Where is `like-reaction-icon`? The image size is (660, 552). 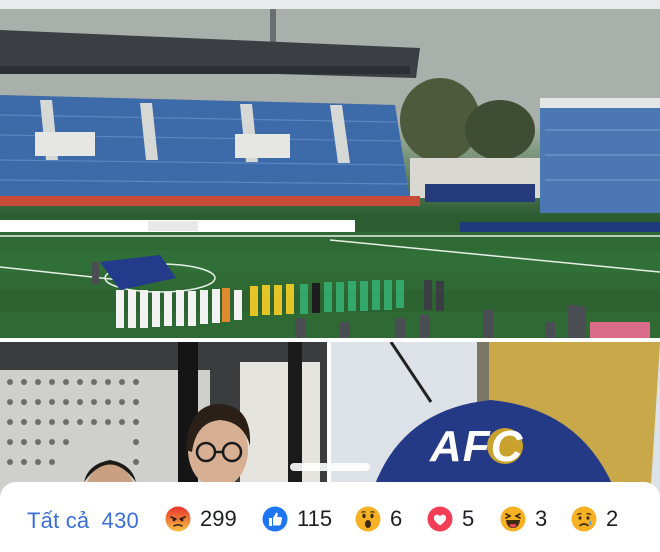 like-reaction-icon is located at coordinates (275, 519).